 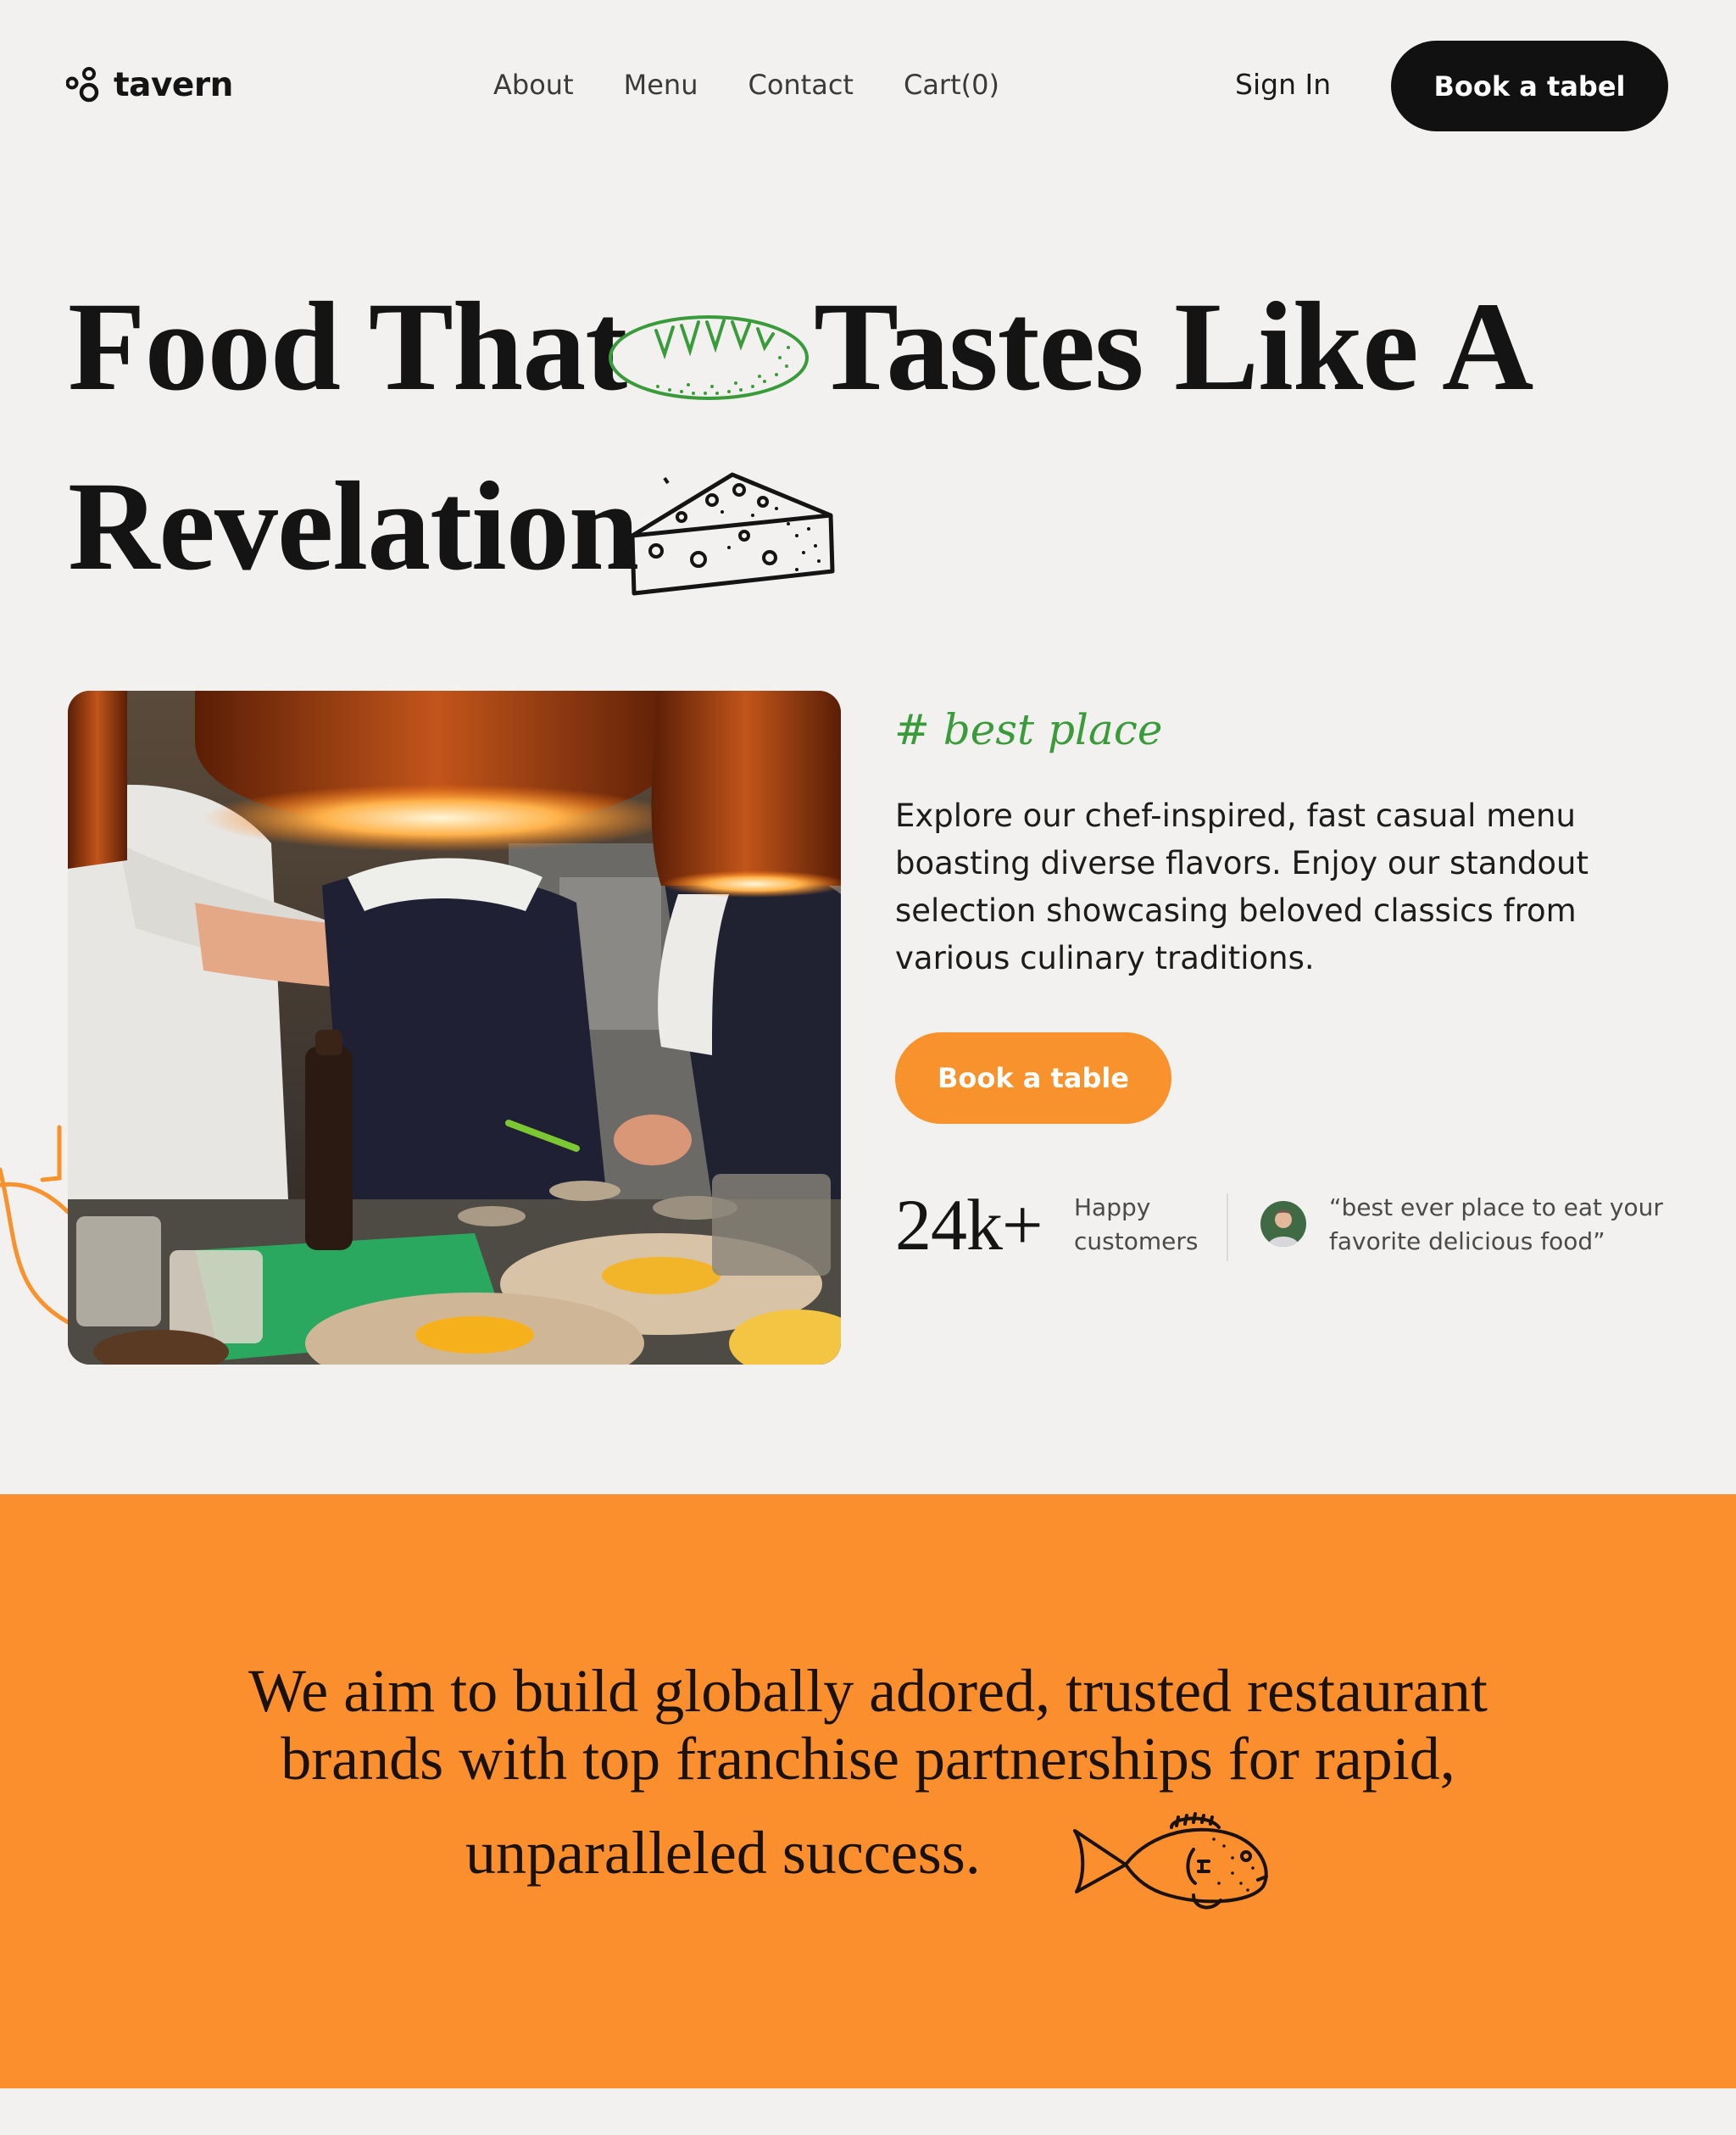 I want to click on mission-line3: unparalleled success., so click(x=723, y=1853).